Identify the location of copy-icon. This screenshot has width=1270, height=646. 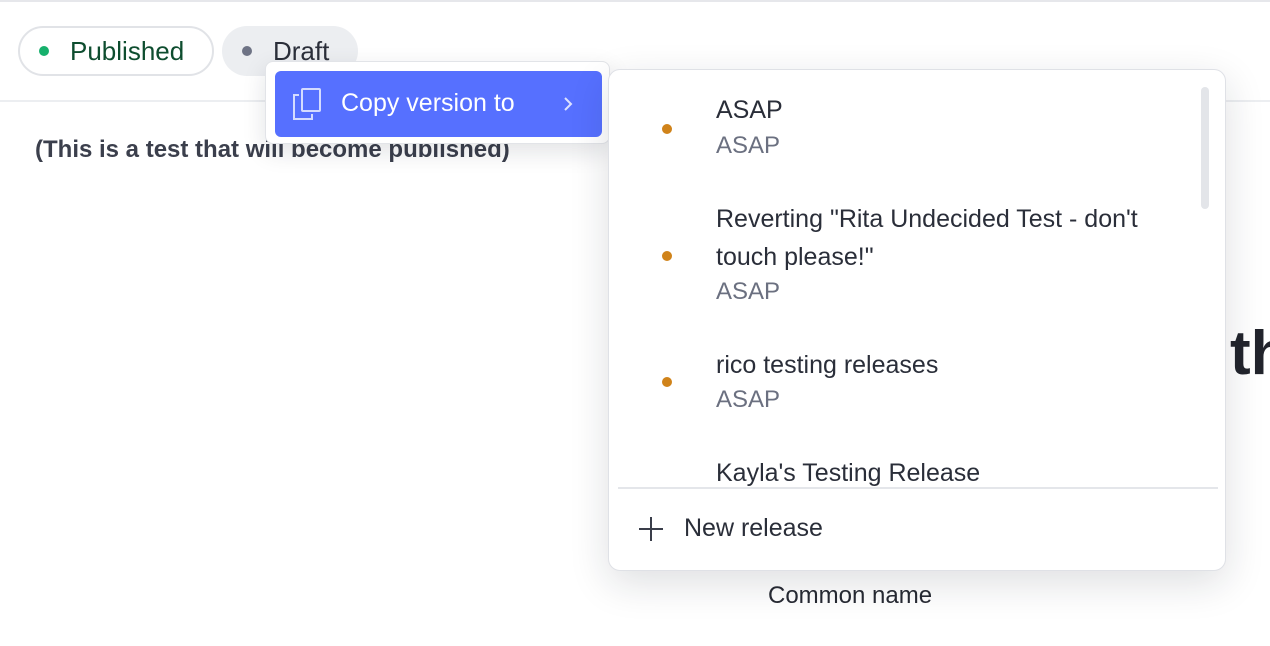
(307, 104).